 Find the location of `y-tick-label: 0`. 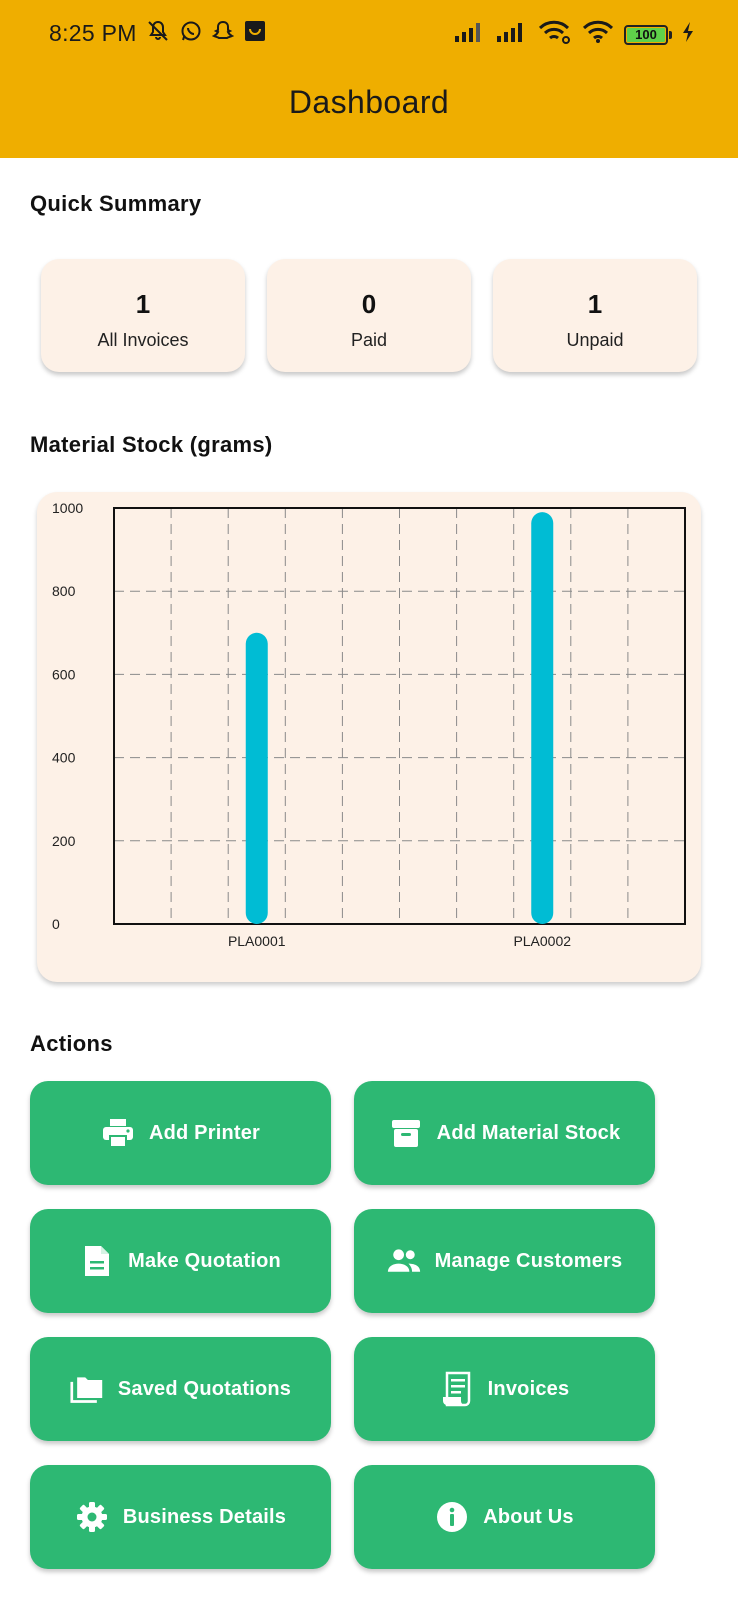

y-tick-label: 0 is located at coordinates (56, 924).